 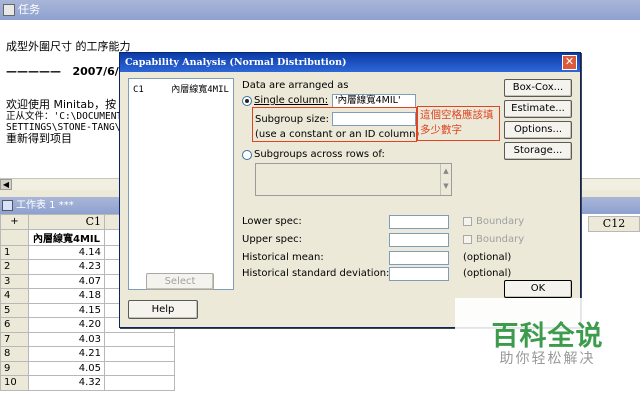 I want to click on name-row-header, so click(x=14, y=237).